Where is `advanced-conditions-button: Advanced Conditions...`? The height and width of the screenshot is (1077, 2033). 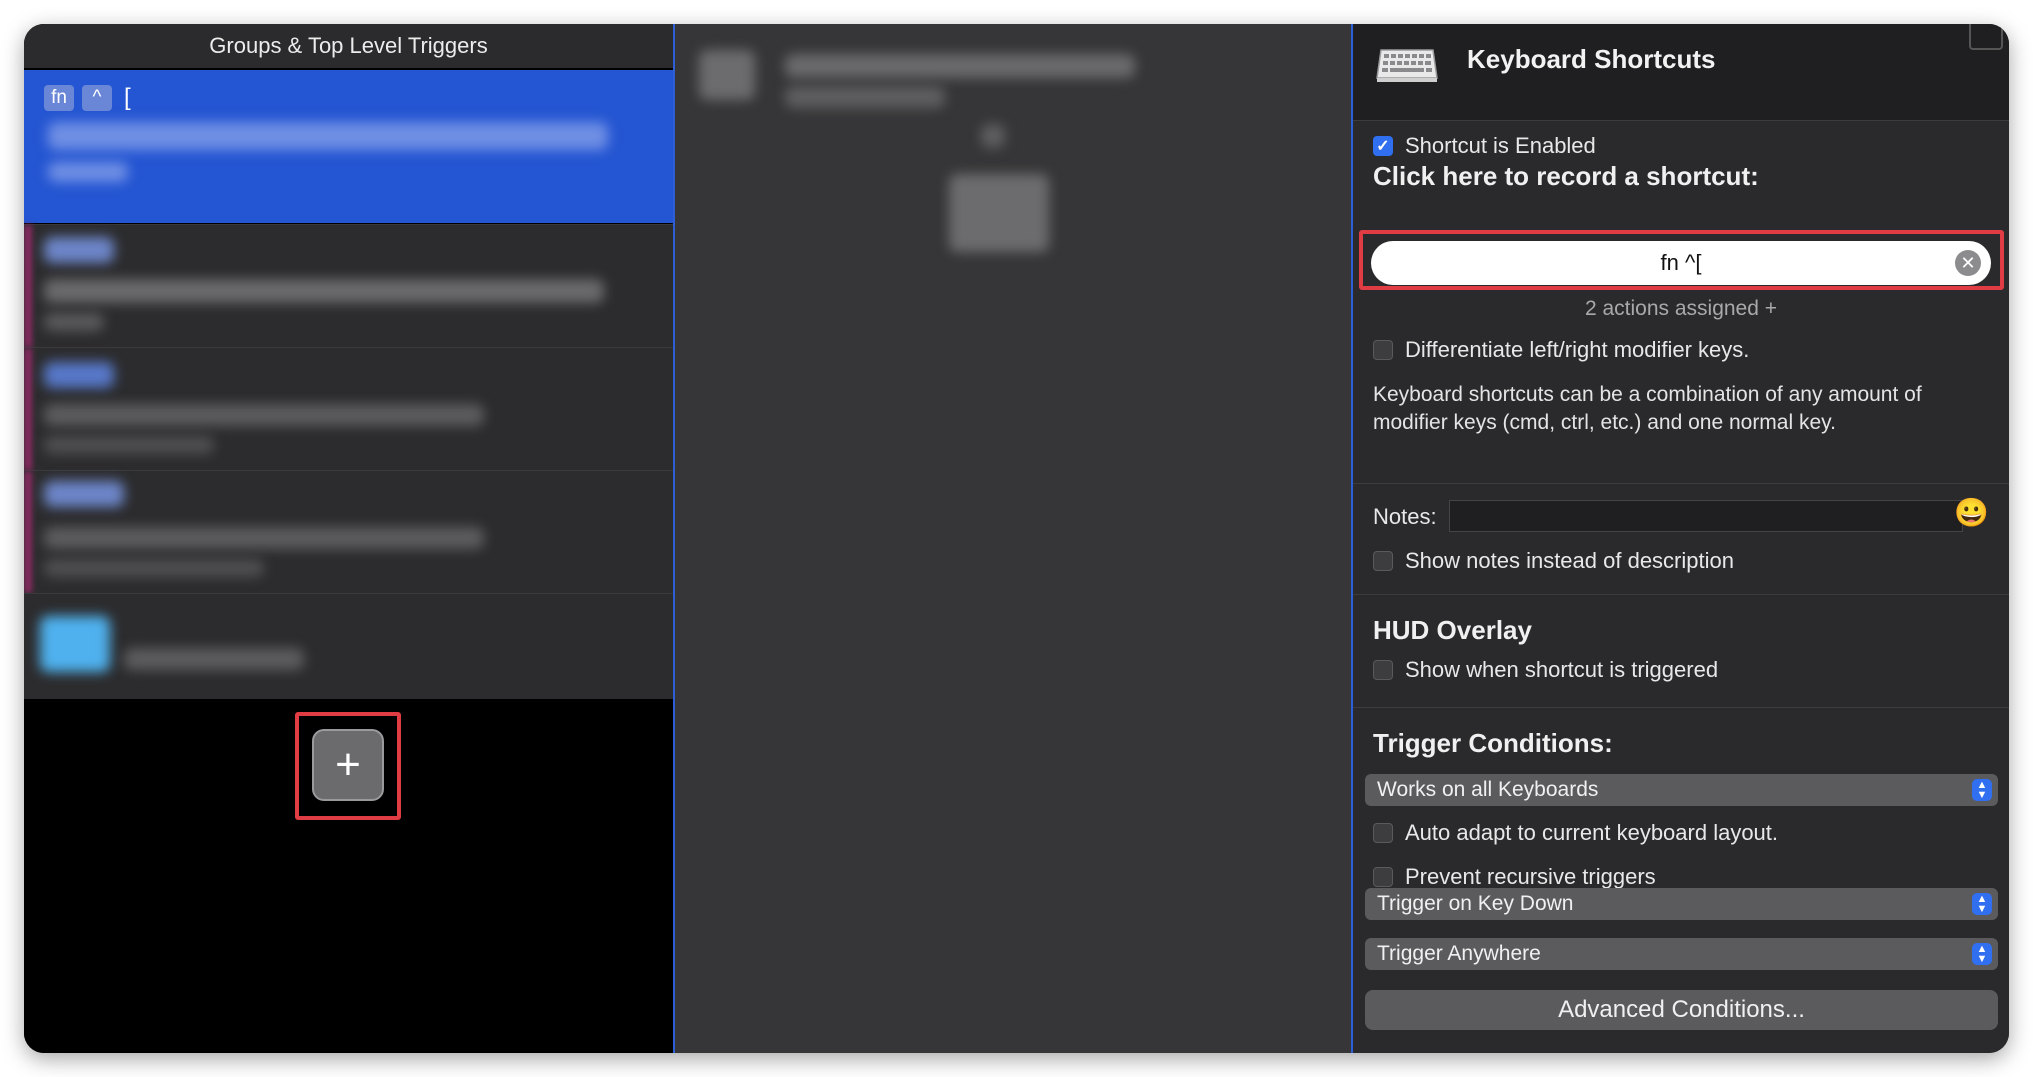 advanced-conditions-button: Advanced Conditions... is located at coordinates (1681, 1010).